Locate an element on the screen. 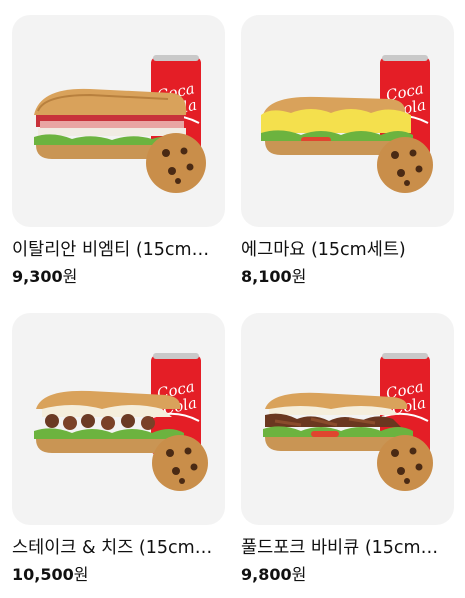 This screenshot has width=465, height=598. menu-item-name: 스테이크 & 치즈 (15cm세트) is located at coordinates (117, 548).